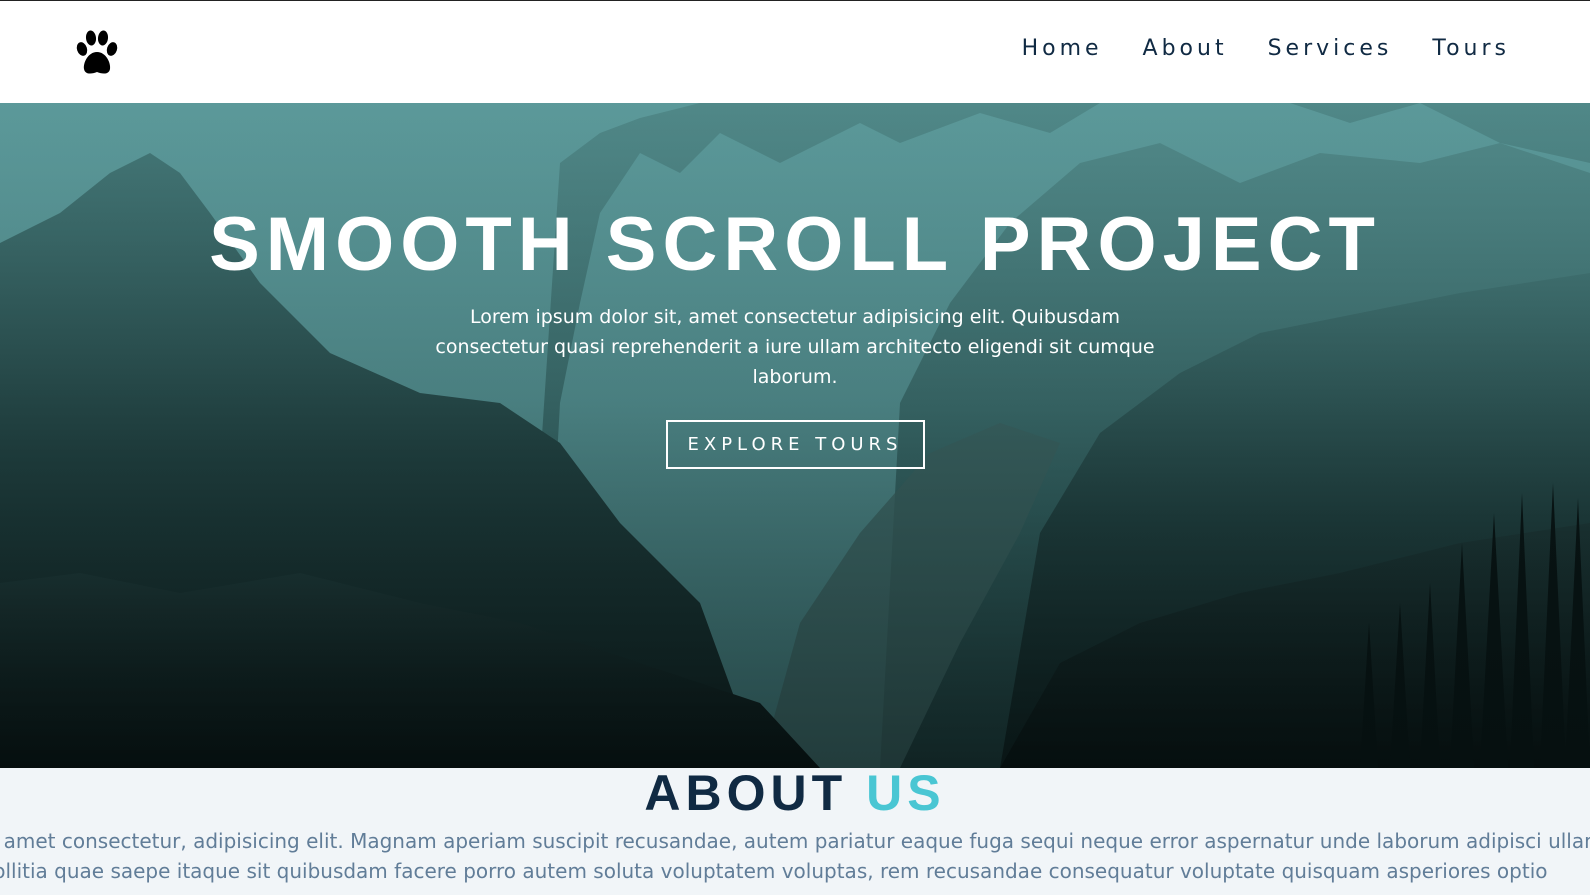 Image resolution: width=1590 pixels, height=895 pixels. Describe the element at coordinates (795, 244) in the screenshot. I see `hero-title: SMOOTH SCROLL PROJECT` at that location.